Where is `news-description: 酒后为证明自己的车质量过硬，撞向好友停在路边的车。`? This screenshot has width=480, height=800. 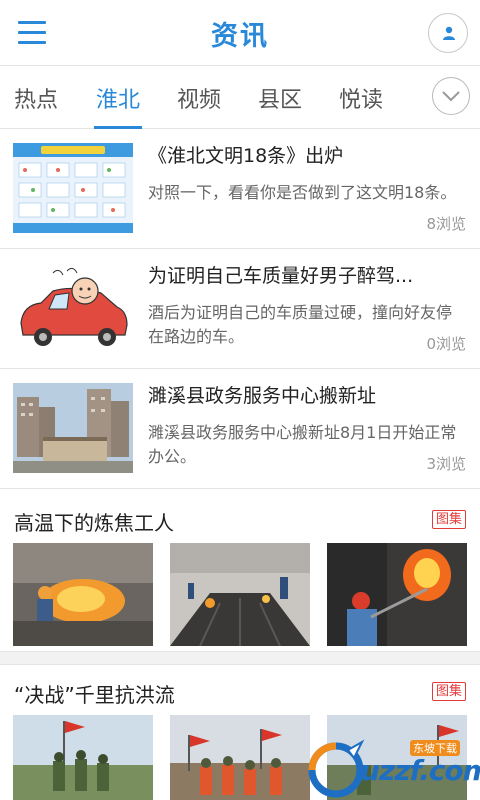 news-description: 酒后为证明自己的车质量过硬，撞向好友停在路边的车。 is located at coordinates (300, 324).